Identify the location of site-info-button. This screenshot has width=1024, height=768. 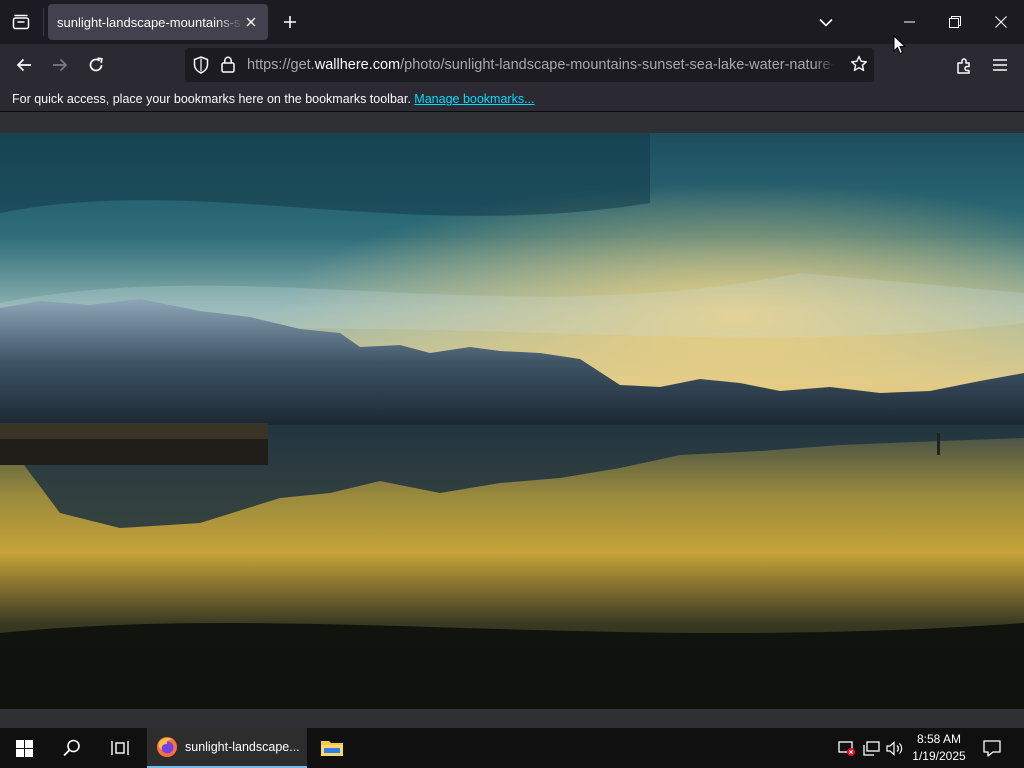
(228, 67).